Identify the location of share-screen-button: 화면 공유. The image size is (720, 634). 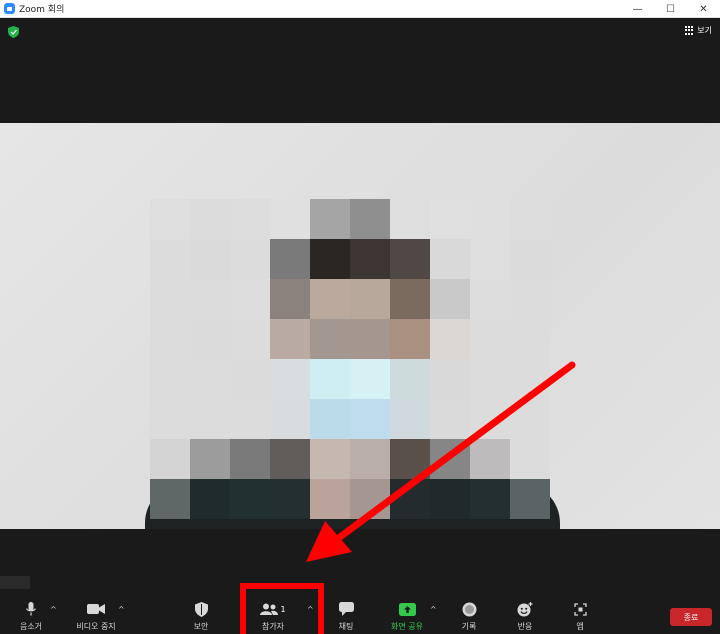
(407, 616).